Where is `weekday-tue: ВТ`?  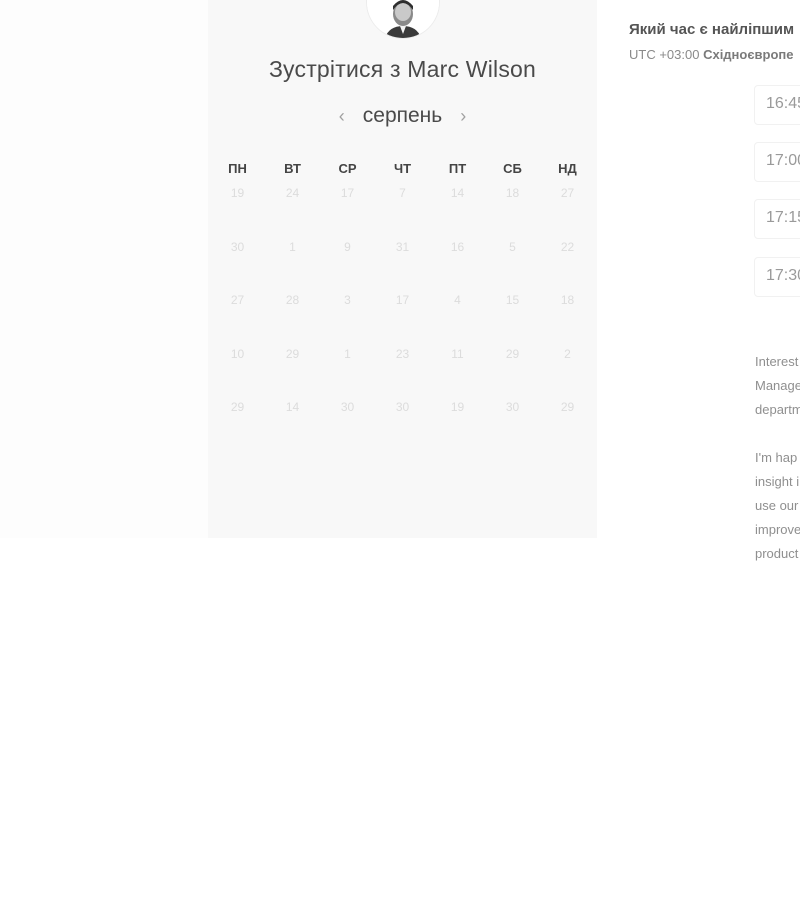
weekday-tue: ВТ is located at coordinates (292, 168).